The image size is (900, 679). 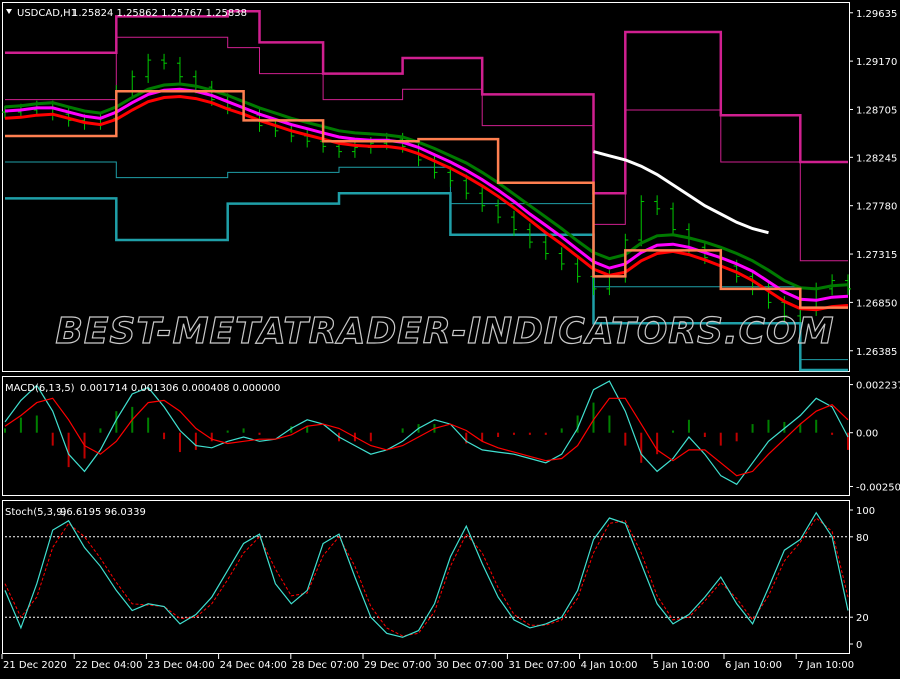 What do you see at coordinates (867, 434) in the screenshot?
I see `macd-tick-label: 0.00` at bounding box center [867, 434].